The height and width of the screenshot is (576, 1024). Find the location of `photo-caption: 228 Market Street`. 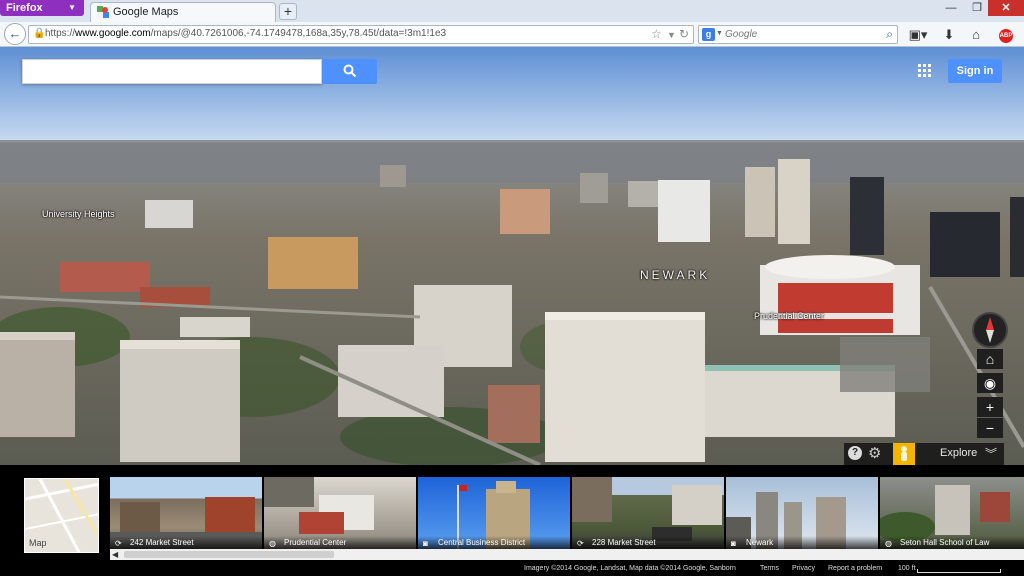

photo-caption: 228 Market Street is located at coordinates (624, 542).